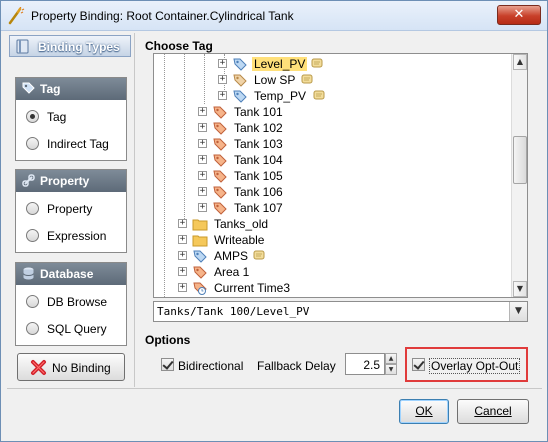 The width and height of the screenshot is (548, 442). I want to click on database-group-title: Database, so click(71, 274).